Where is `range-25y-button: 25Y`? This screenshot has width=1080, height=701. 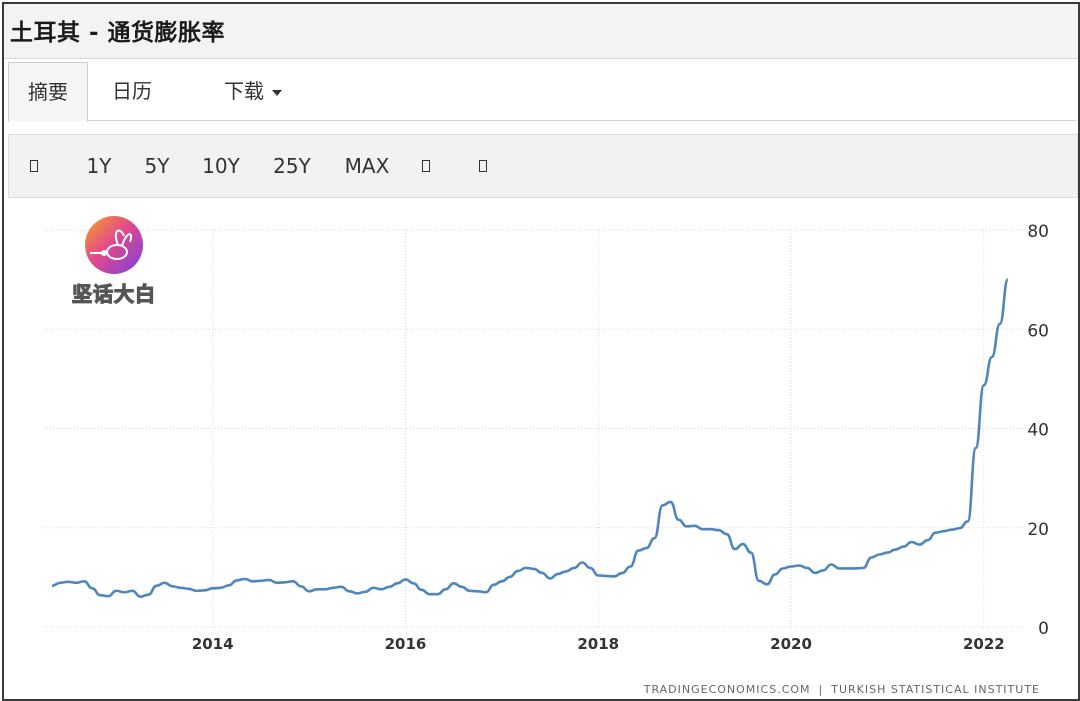
range-25y-button: 25Y is located at coordinates (292, 166).